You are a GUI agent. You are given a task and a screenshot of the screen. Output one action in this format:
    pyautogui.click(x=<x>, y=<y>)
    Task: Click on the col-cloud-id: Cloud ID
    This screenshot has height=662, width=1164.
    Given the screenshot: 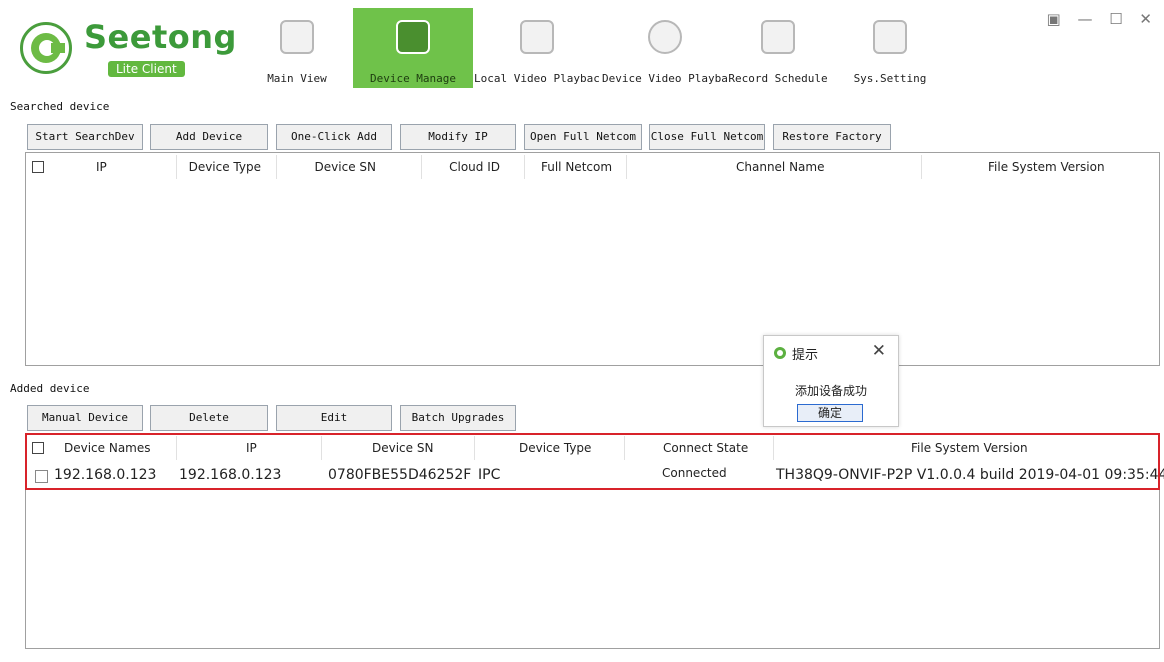 What is the action you would take?
    pyautogui.click(x=463, y=167)
    